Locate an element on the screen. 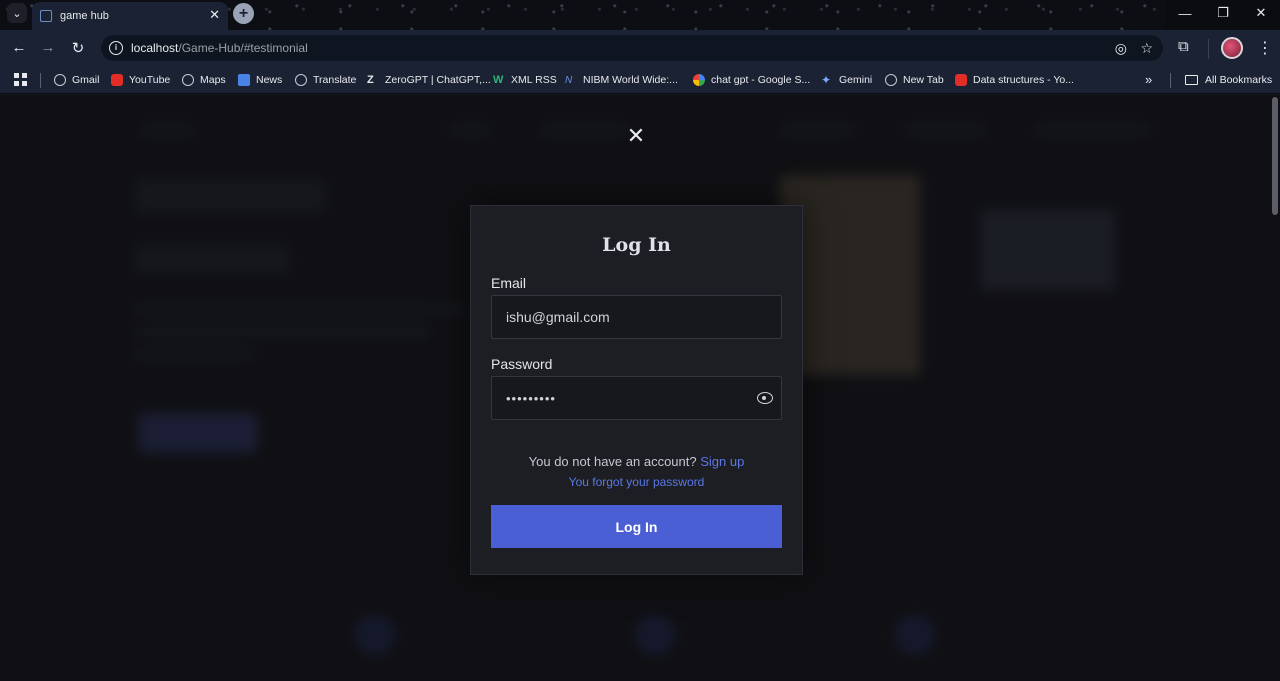  w-icon: W is located at coordinates (498, 80).